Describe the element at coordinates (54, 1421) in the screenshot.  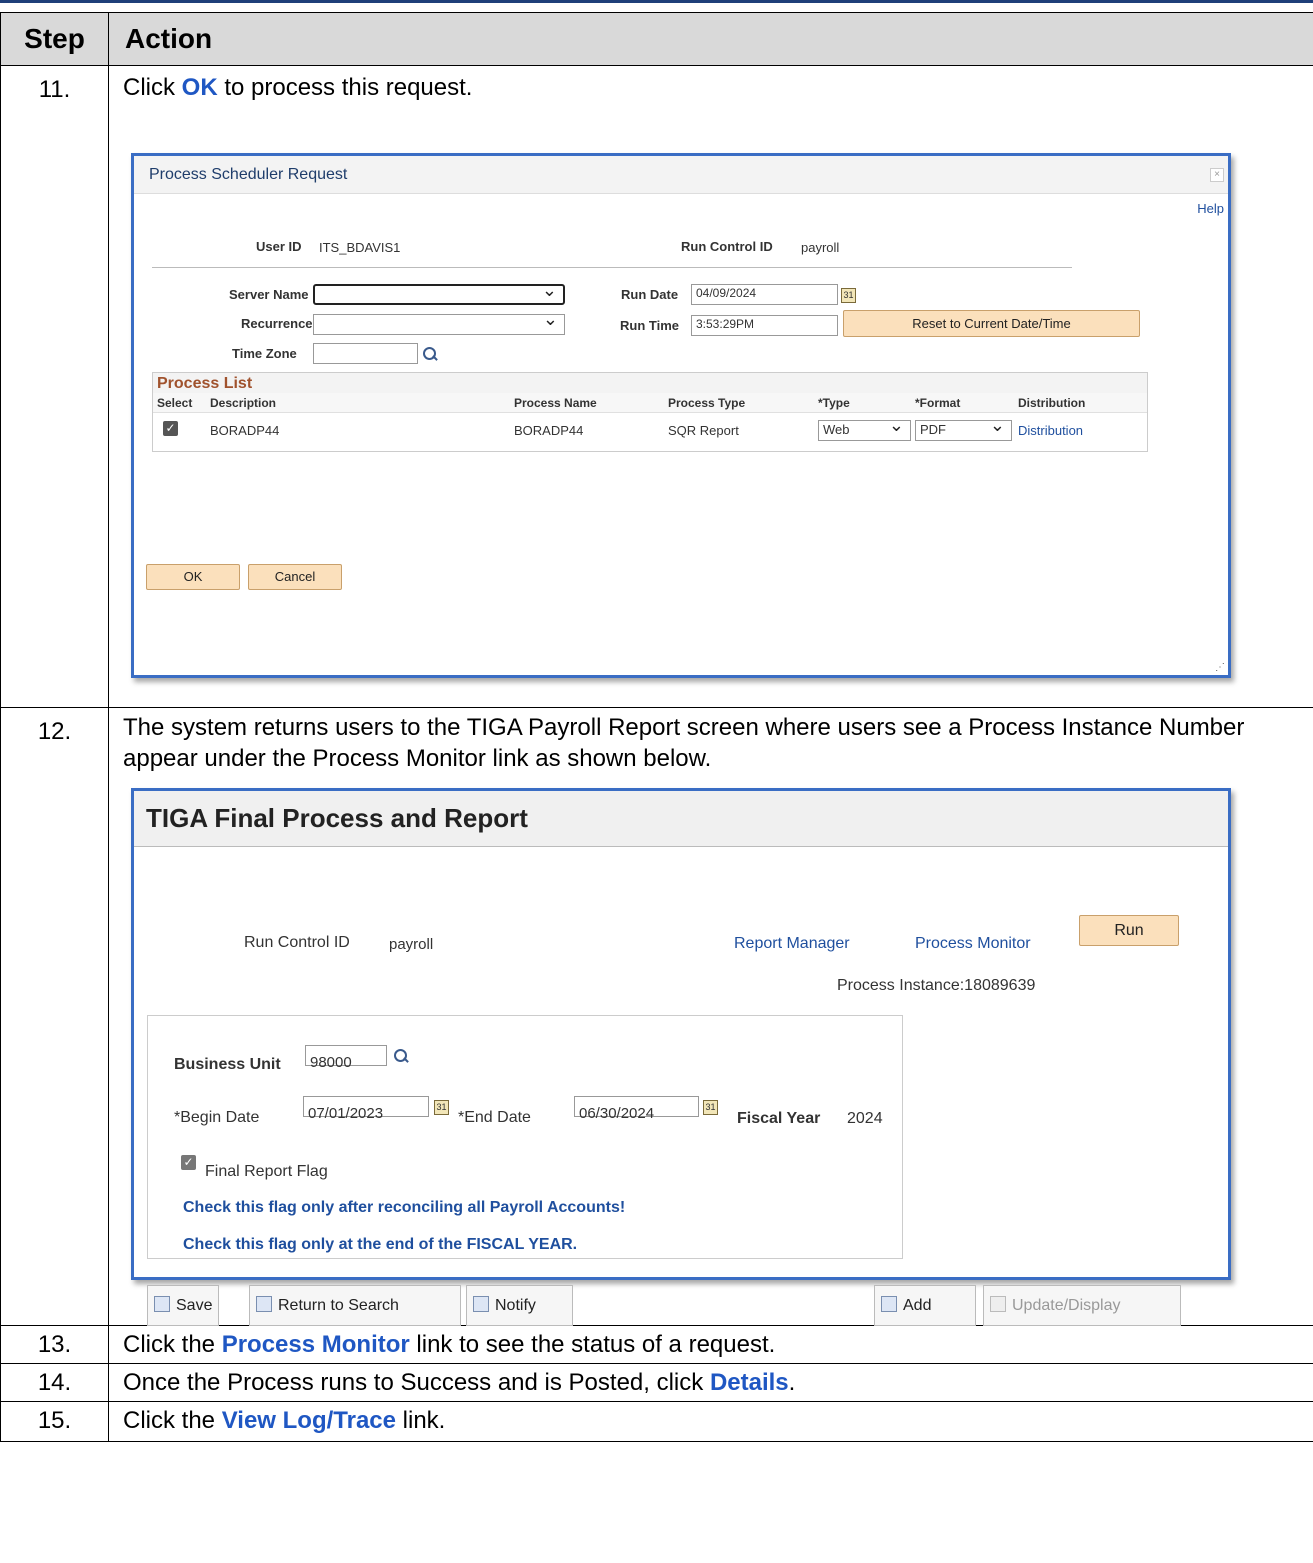
I see `step-number: 15.` at that location.